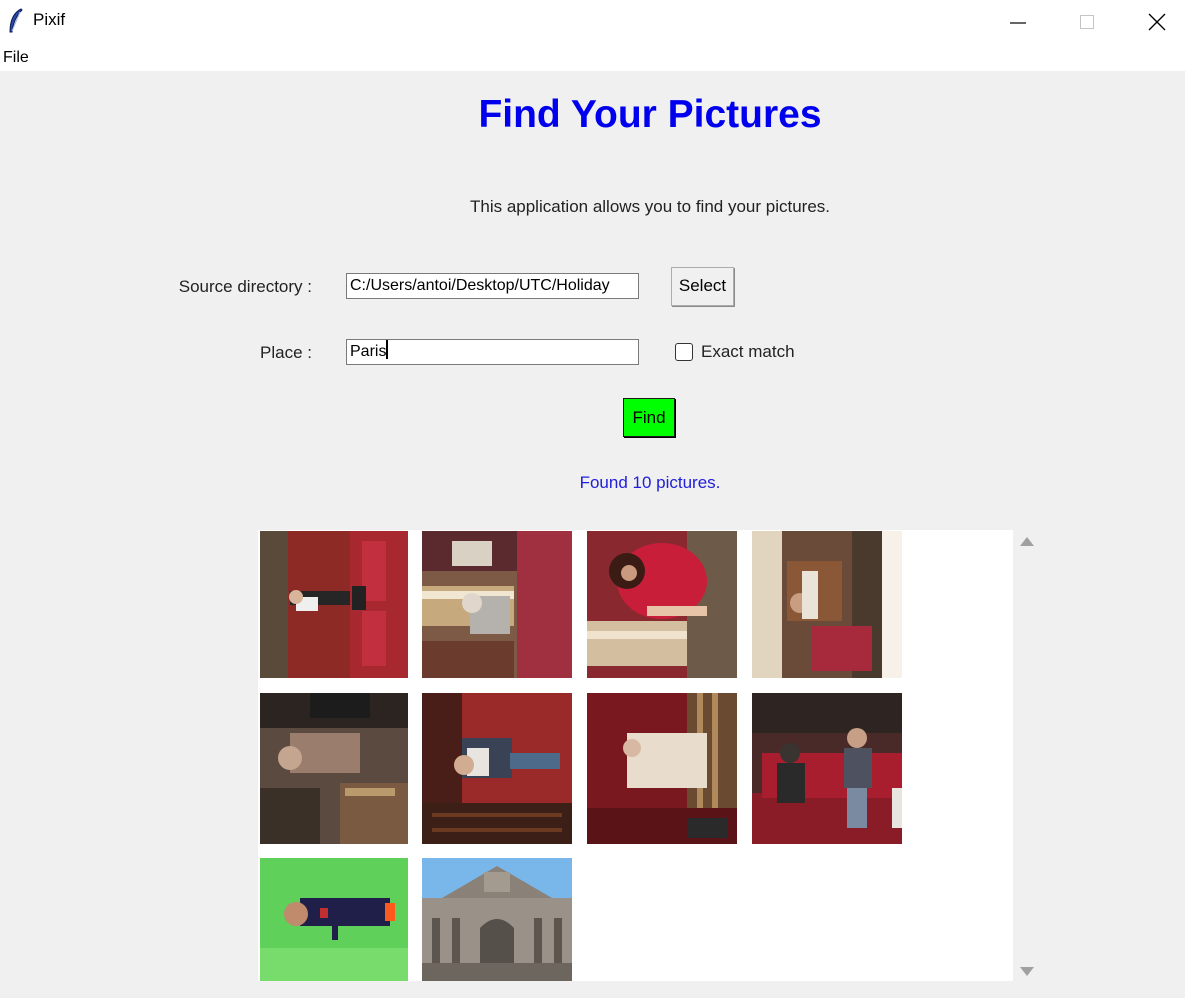  I want to click on menu-bar: File, so click(592, 57).